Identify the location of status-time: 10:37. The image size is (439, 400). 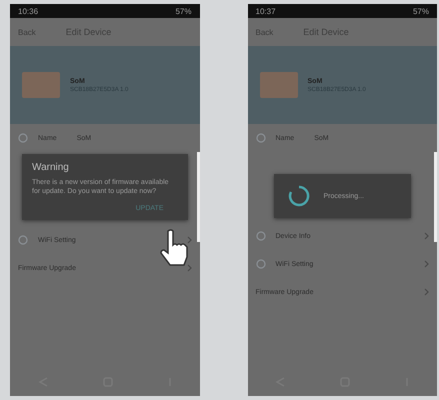
(266, 11).